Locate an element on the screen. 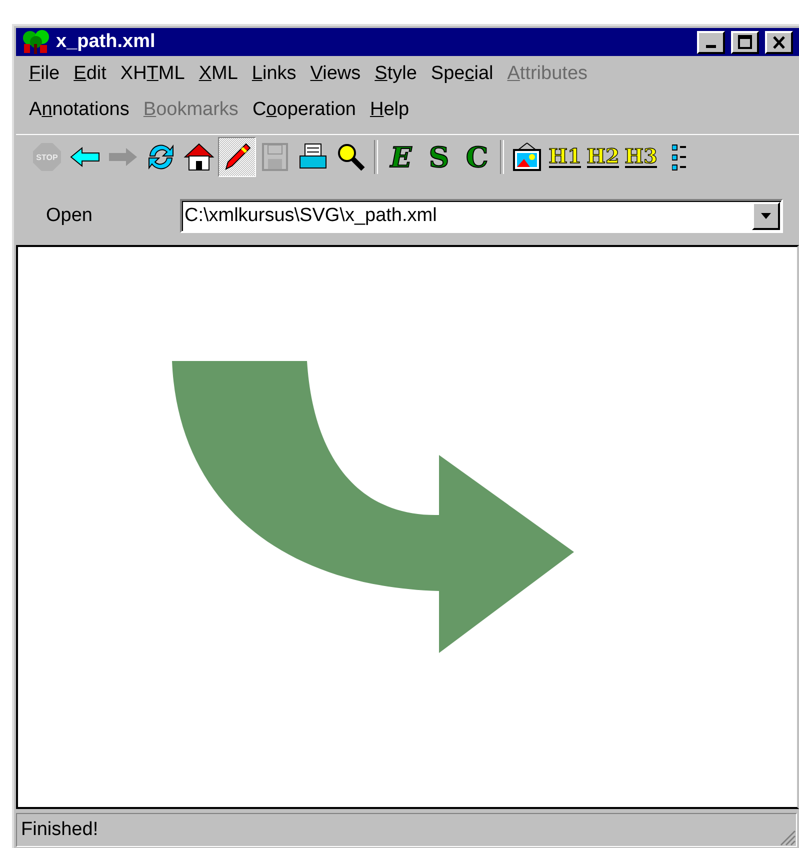  printer-icon is located at coordinates (313, 157).